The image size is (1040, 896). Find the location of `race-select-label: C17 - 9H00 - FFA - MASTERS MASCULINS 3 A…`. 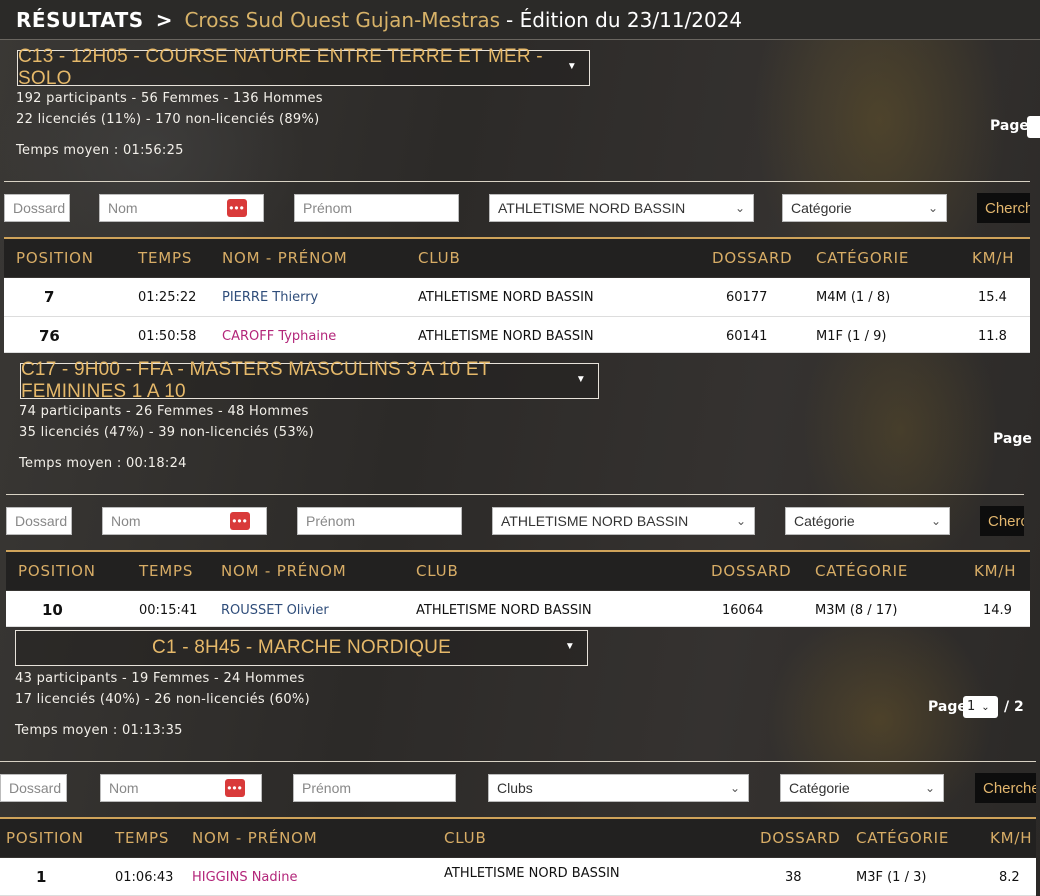

race-select-label: C17 - 9H00 - FFA - MASTERS MASCULINS 3 A… is located at coordinates (256, 380).